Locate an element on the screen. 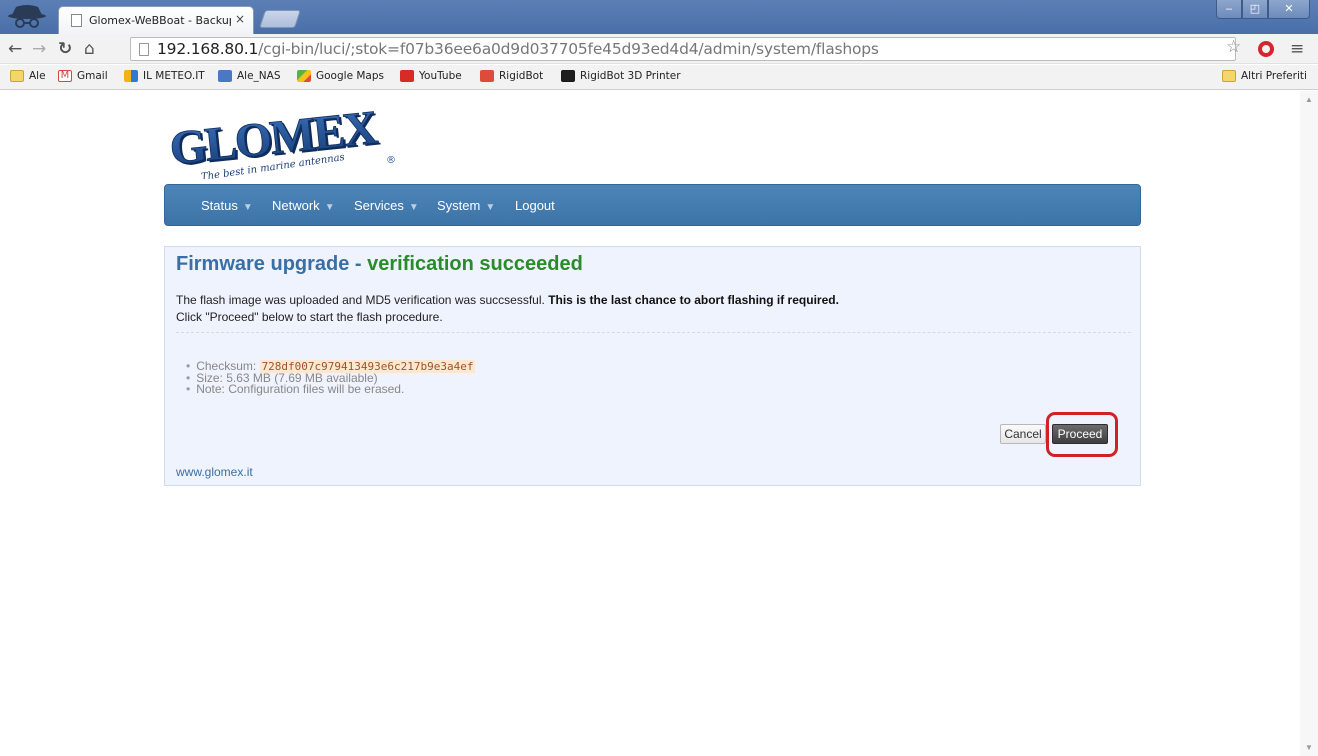 This screenshot has width=1318, height=756. bookmark-label: IL METEO.IT is located at coordinates (174, 76).